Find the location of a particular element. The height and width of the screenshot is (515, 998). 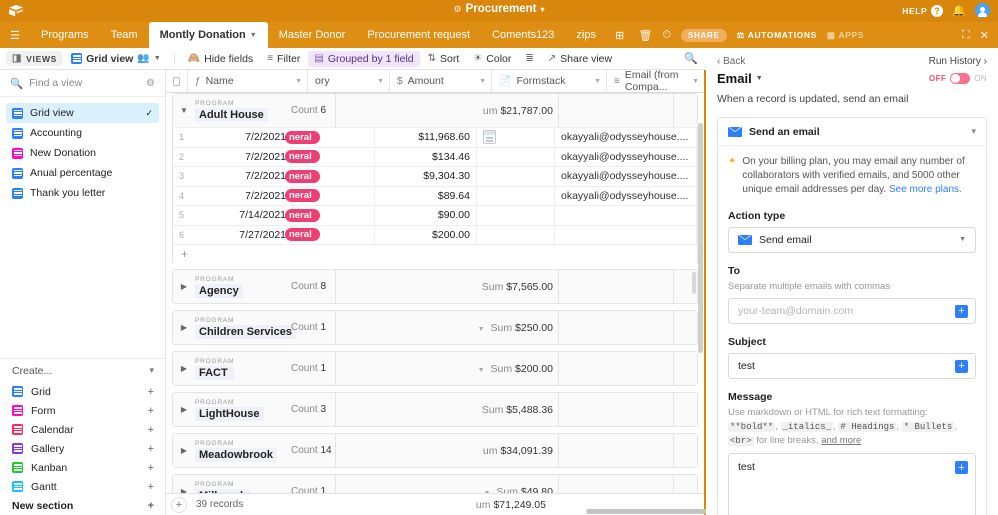

tab-programs: Programs is located at coordinates (65, 35).